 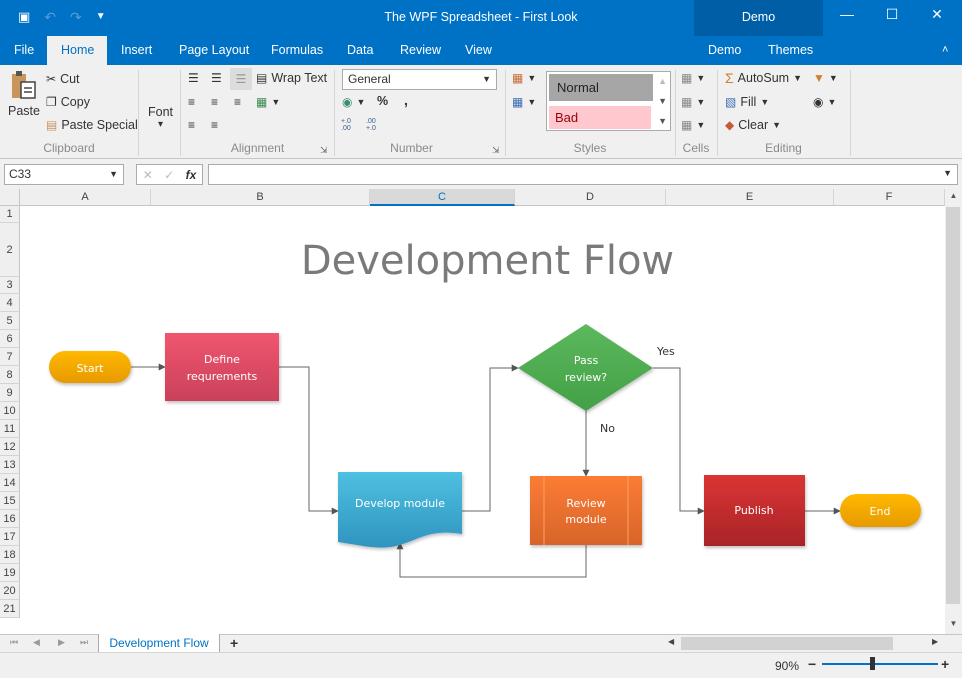 What do you see at coordinates (191, 125) in the screenshot?
I see `decrease-indent-button: ≡` at bounding box center [191, 125].